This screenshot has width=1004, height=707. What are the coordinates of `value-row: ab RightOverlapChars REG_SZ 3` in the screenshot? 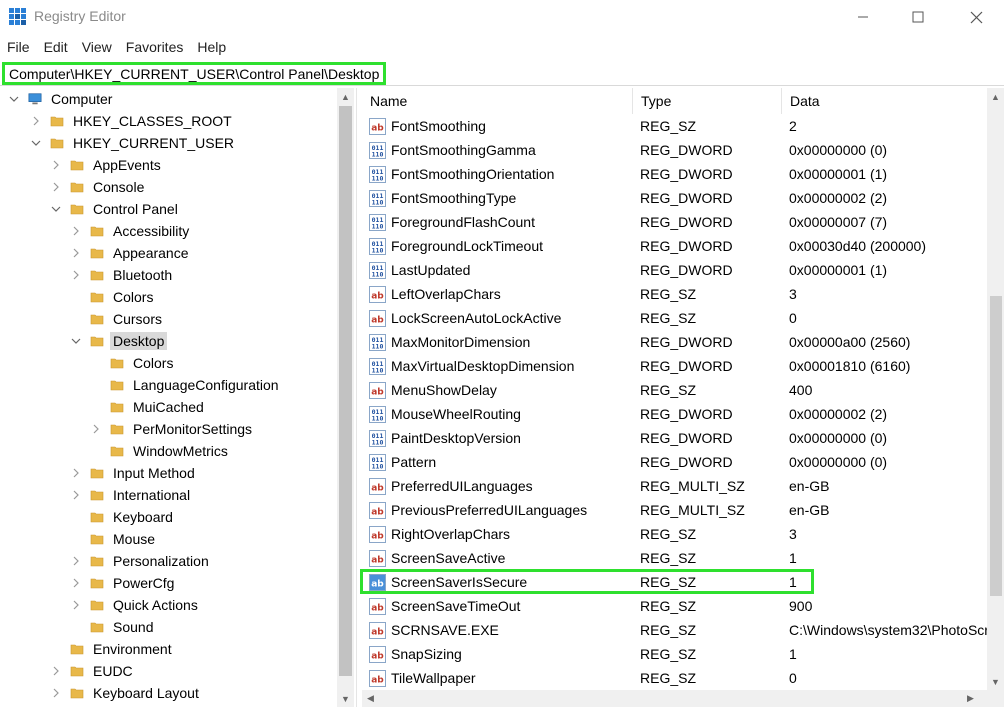 It's located at (675, 534).